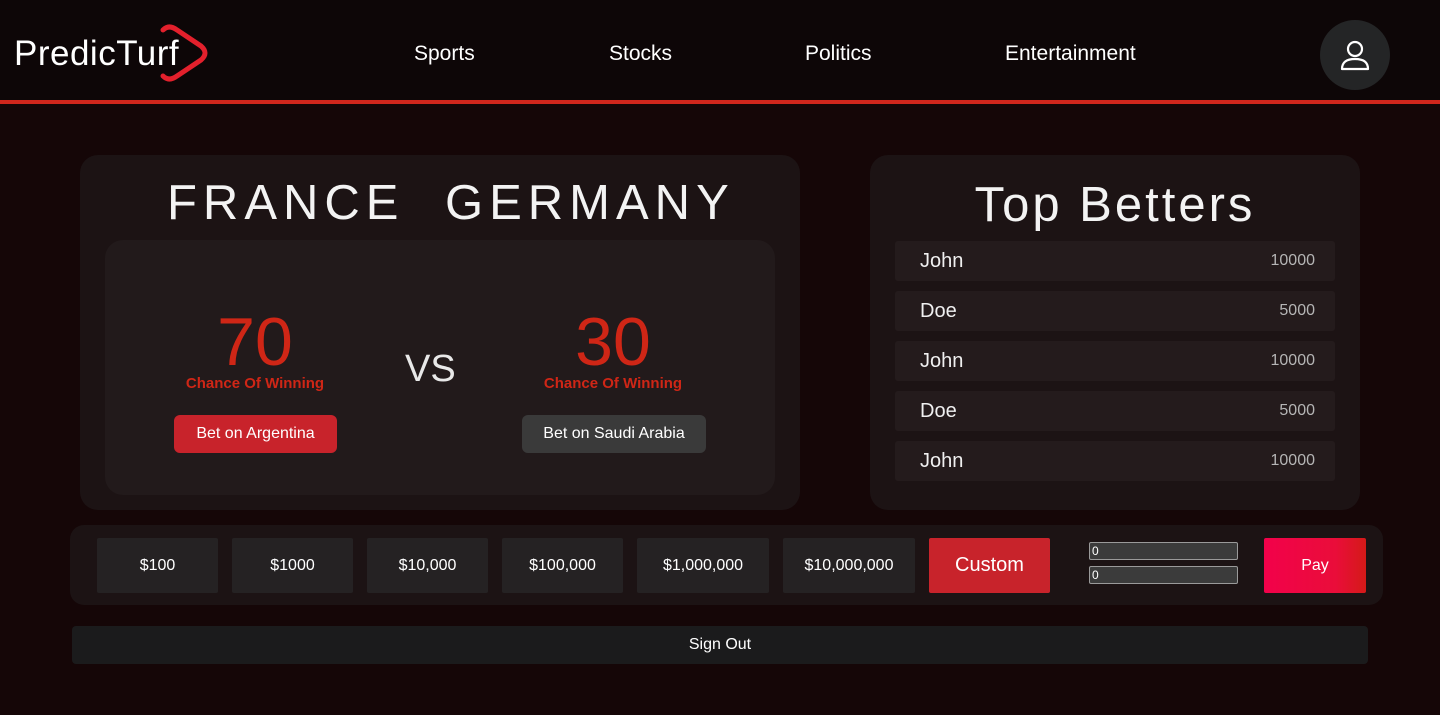 The image size is (1440, 715). Describe the element at coordinates (255, 342) in the screenshot. I see `team-a-chance: 70` at that location.